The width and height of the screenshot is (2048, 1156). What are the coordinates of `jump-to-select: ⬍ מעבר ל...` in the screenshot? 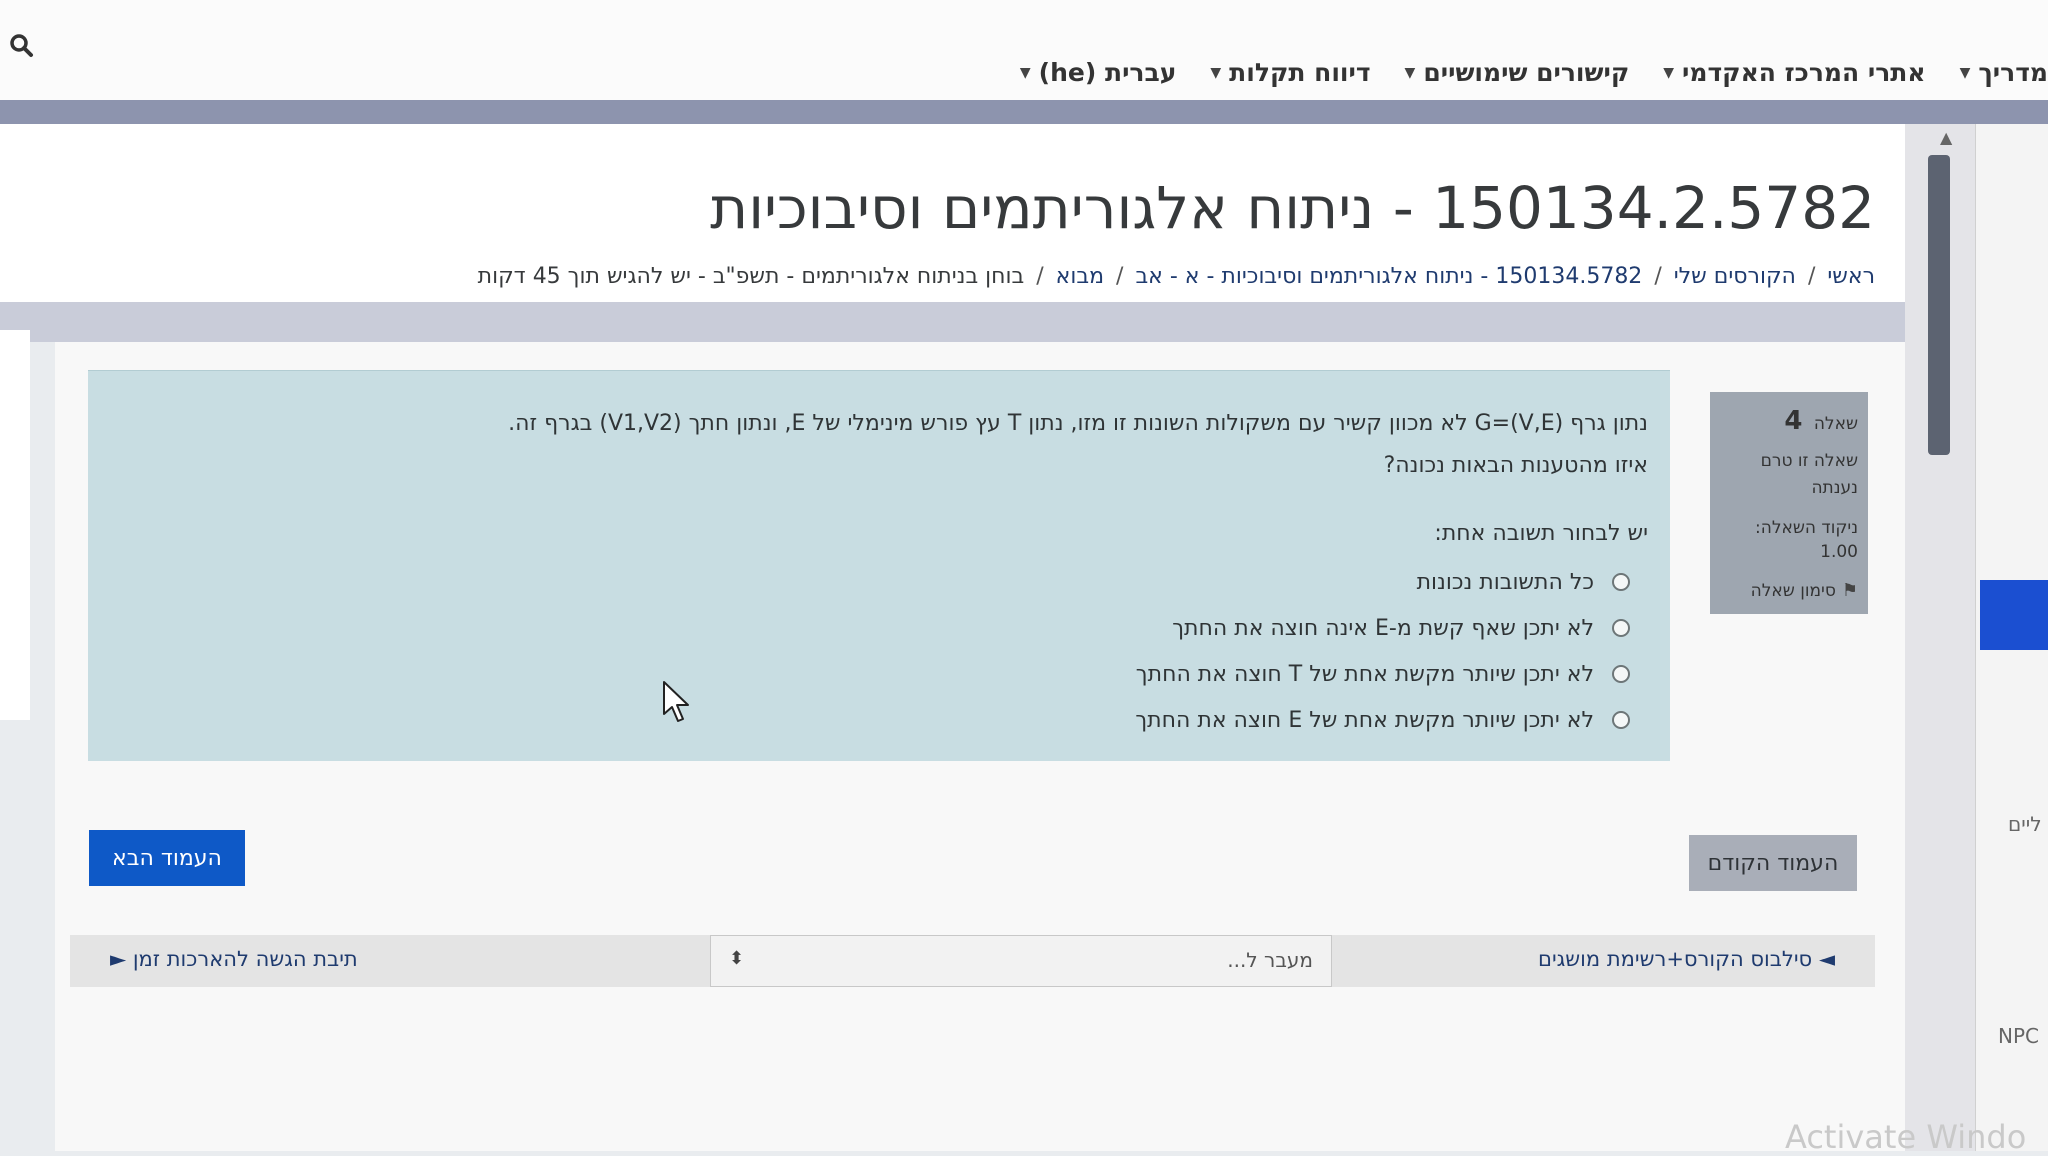 It's located at (1021, 961).